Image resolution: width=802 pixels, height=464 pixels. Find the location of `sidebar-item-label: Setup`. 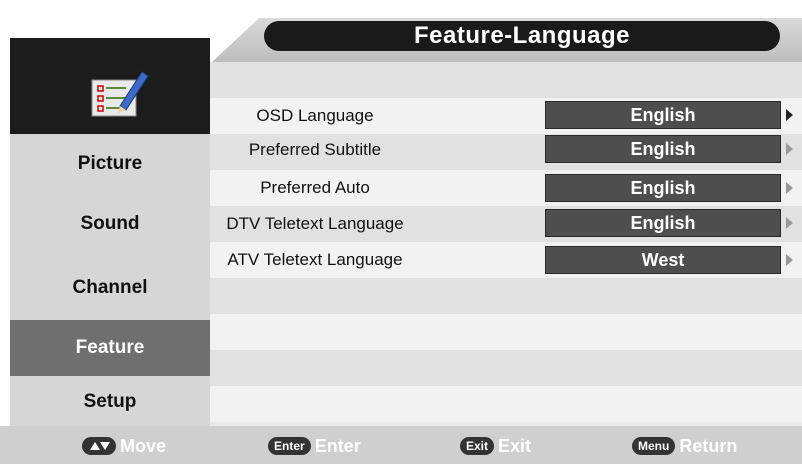

sidebar-item-label: Setup is located at coordinates (110, 401).